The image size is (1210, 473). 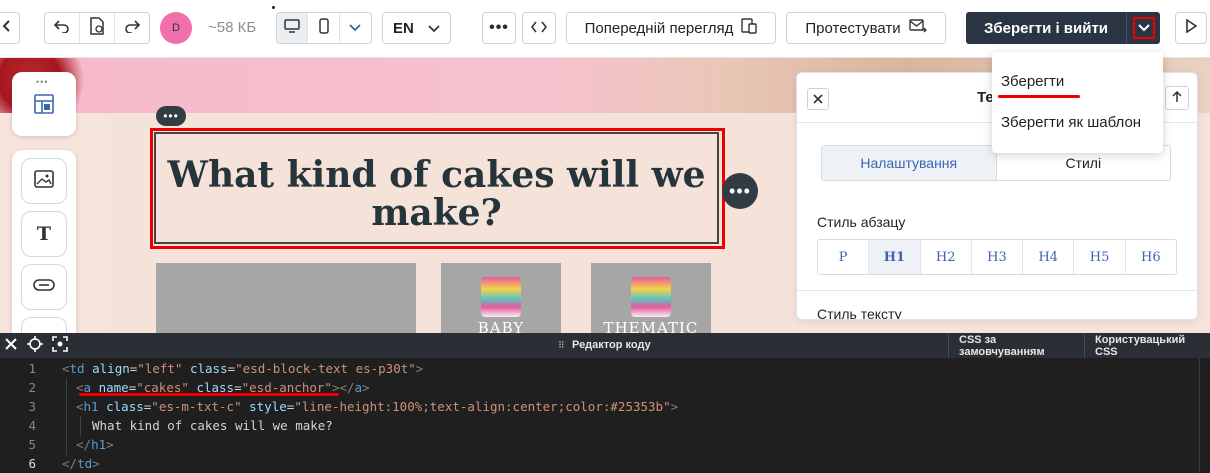 What do you see at coordinates (1147, 345) in the screenshot?
I see `tab-custom-css: Користувацький CSS` at bounding box center [1147, 345].